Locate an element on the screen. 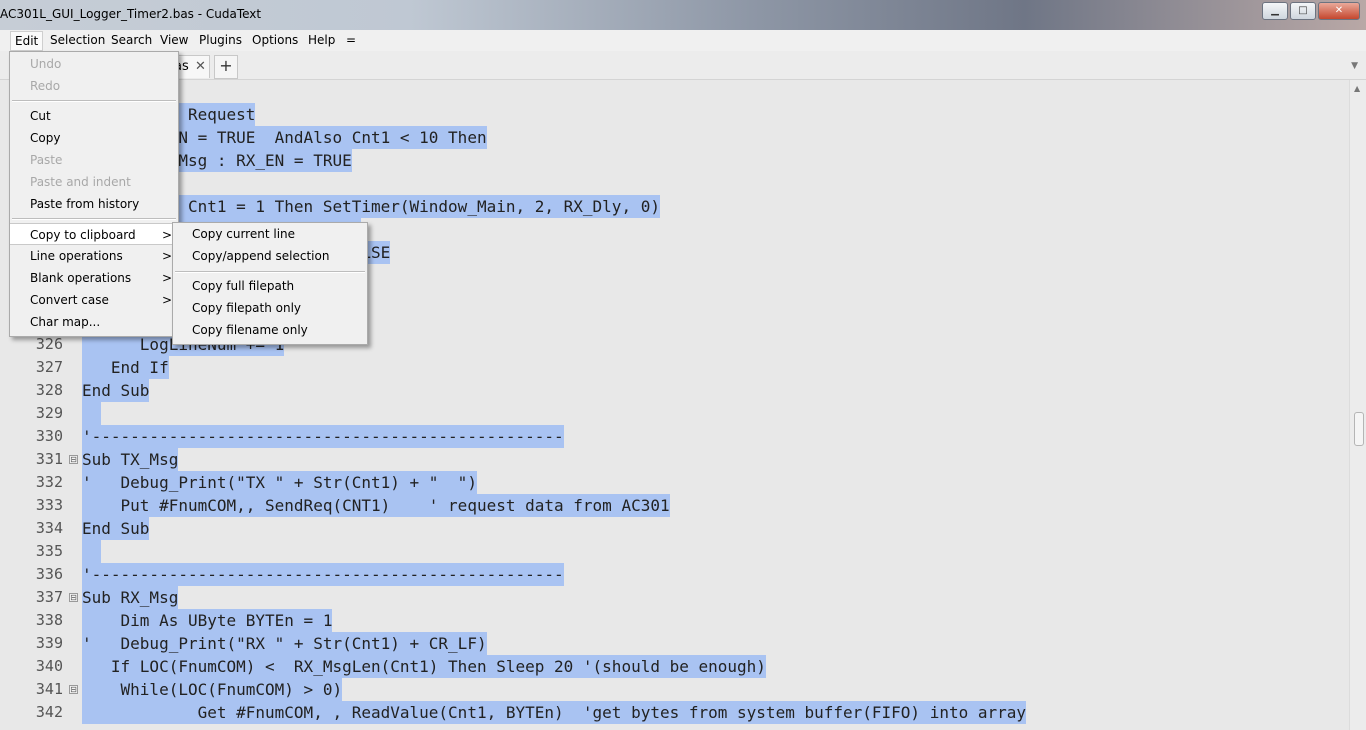 This screenshot has width=1366, height=730. menu-selection: Selection is located at coordinates (77, 40).